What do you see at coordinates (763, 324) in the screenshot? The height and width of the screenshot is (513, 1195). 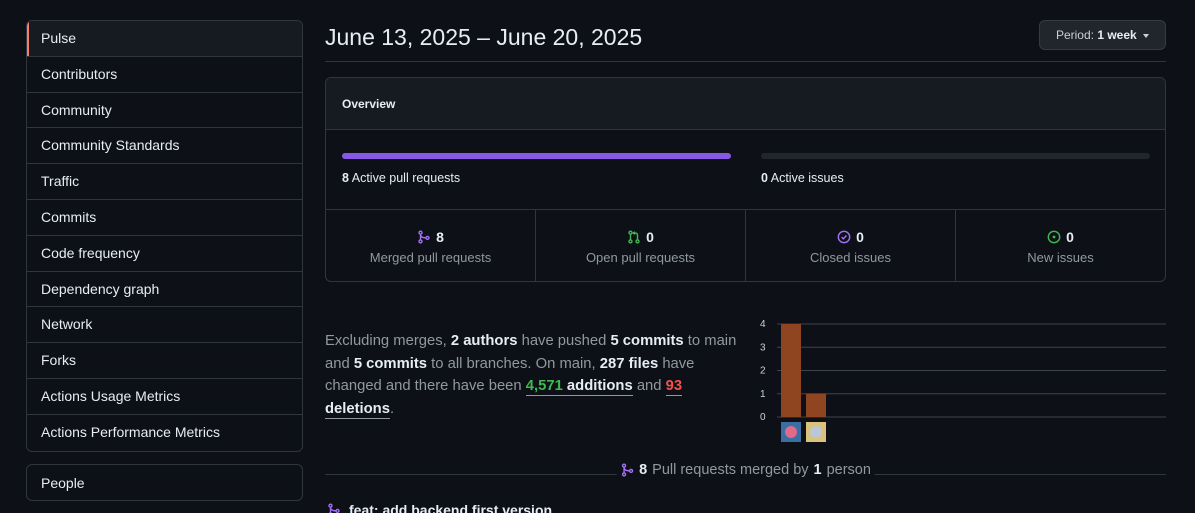 I see `chart-y-tick-label: 4` at bounding box center [763, 324].